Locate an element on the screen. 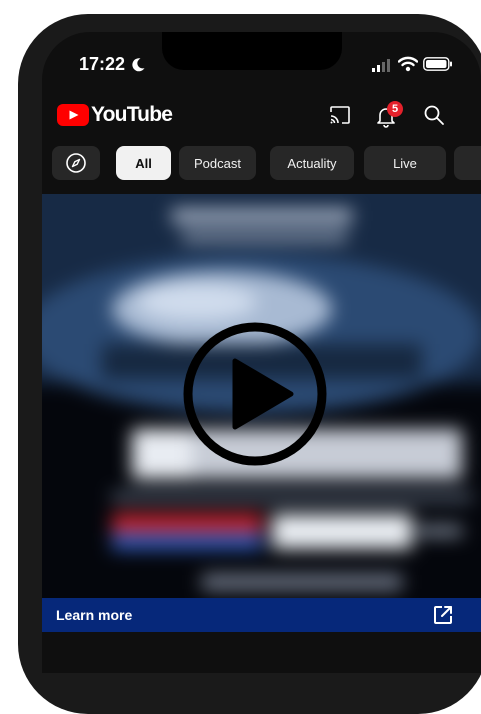 The height and width of the screenshot is (714, 481). battery-icon is located at coordinates (437, 64).